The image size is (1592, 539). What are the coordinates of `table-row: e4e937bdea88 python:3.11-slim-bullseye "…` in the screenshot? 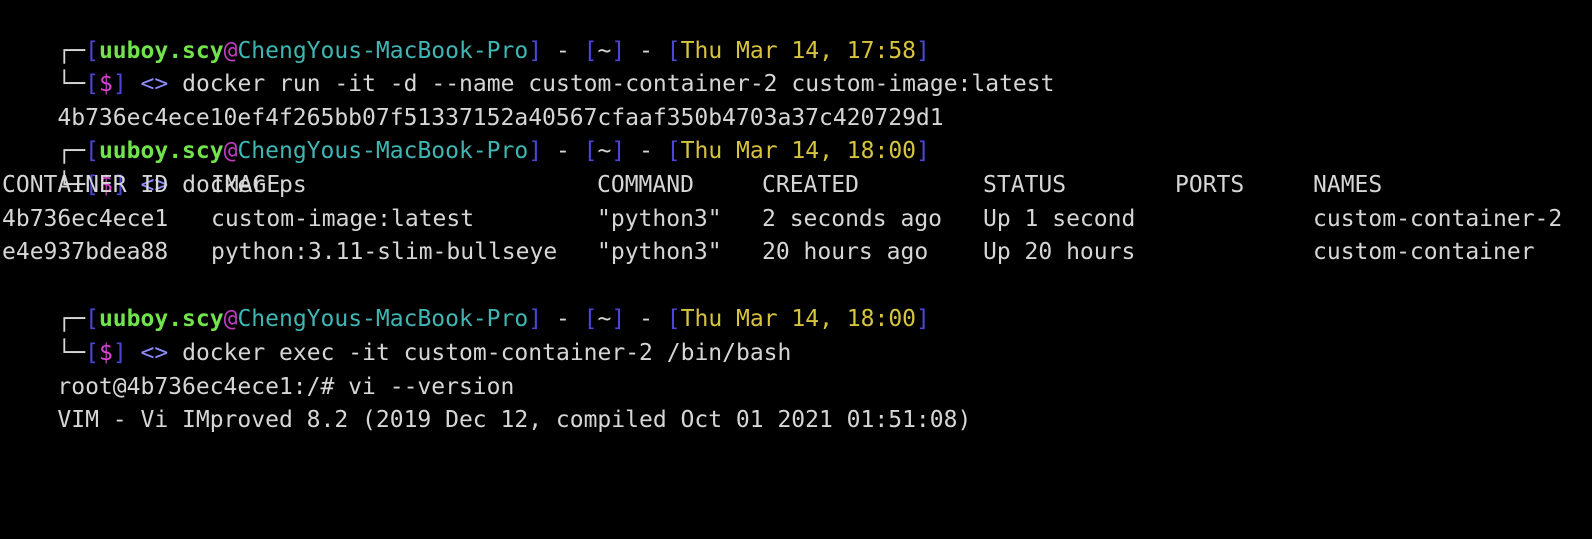 It's located at (796, 253).